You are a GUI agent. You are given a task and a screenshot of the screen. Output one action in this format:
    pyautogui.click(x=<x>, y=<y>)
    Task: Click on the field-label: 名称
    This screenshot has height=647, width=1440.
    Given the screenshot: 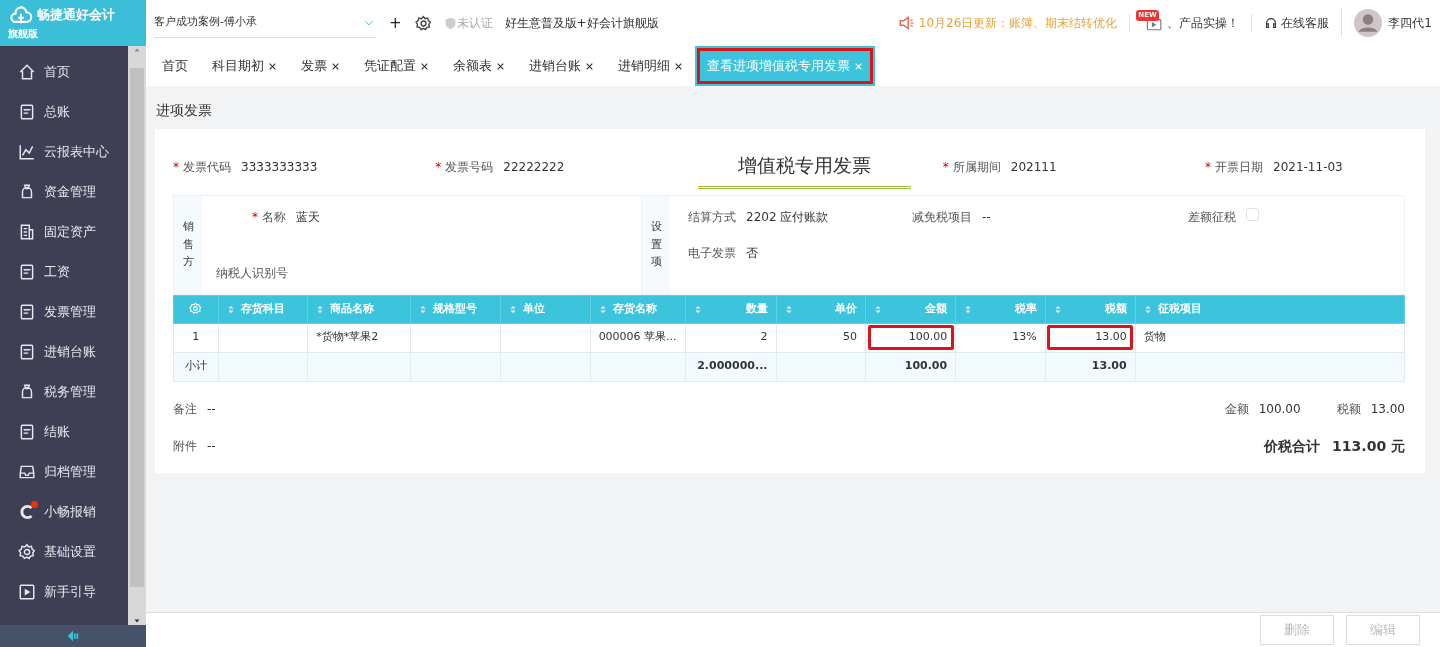 What is the action you would take?
    pyautogui.click(x=274, y=217)
    